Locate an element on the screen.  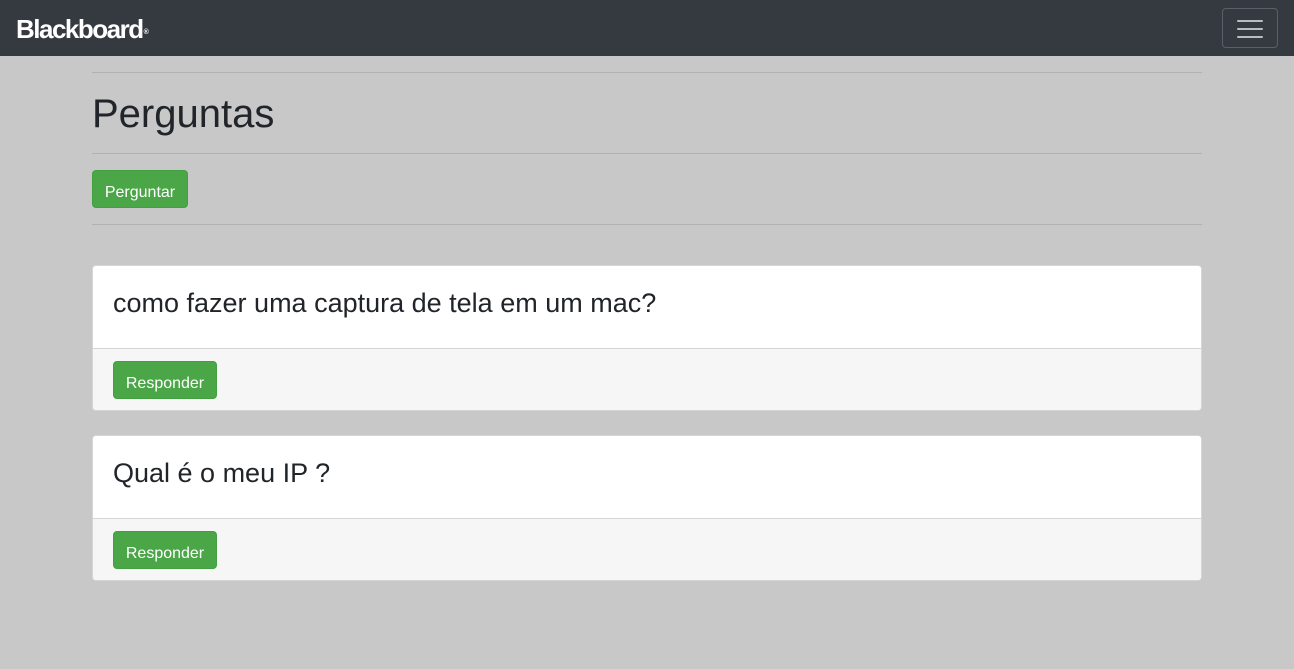
brand-logo: Blackboard® is located at coordinates (82, 29).